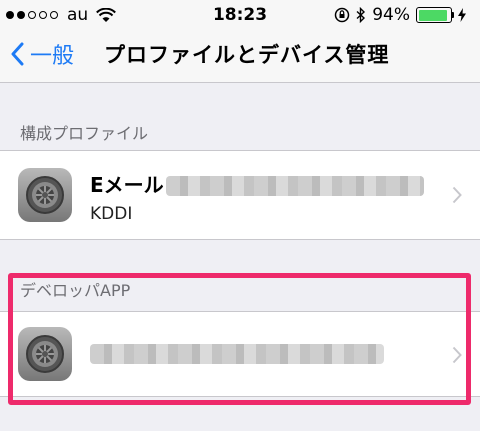 Image resolution: width=480 pixels, height=431 pixels. What do you see at coordinates (237, 354) in the screenshot?
I see `redacted-developer-name` at bounding box center [237, 354].